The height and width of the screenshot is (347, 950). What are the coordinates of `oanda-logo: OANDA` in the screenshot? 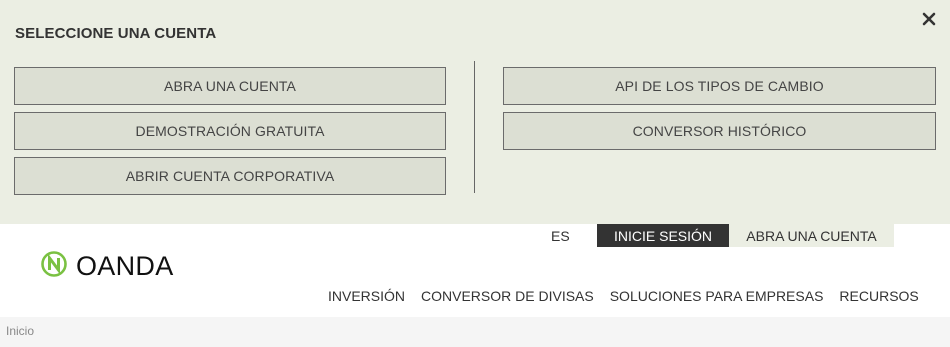 It's located at (107, 266).